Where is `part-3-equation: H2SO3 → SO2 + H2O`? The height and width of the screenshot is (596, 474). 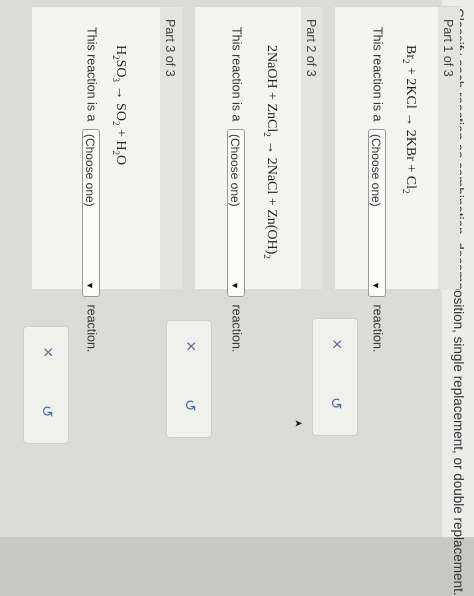
part-3-equation: H2SO3 → SO2 + H2O is located at coordinates (119, 105).